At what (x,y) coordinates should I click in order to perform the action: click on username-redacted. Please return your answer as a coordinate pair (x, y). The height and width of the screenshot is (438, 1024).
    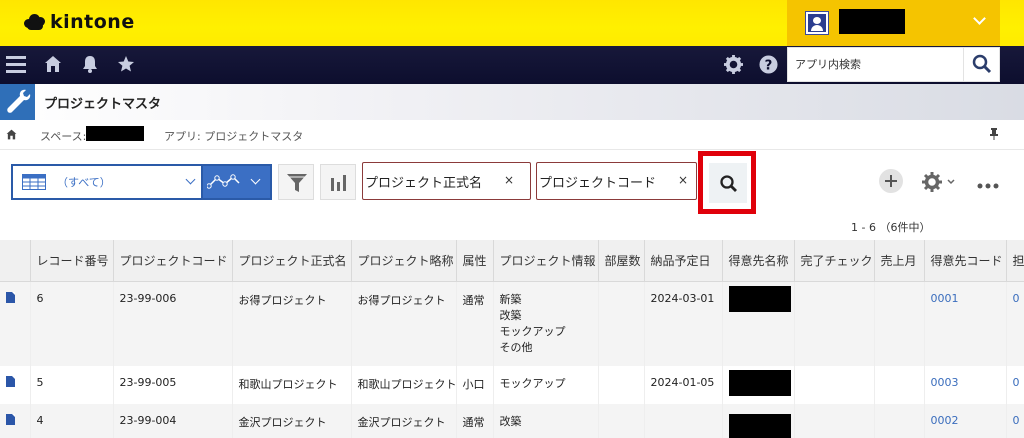
    Looking at the image, I should click on (872, 21).